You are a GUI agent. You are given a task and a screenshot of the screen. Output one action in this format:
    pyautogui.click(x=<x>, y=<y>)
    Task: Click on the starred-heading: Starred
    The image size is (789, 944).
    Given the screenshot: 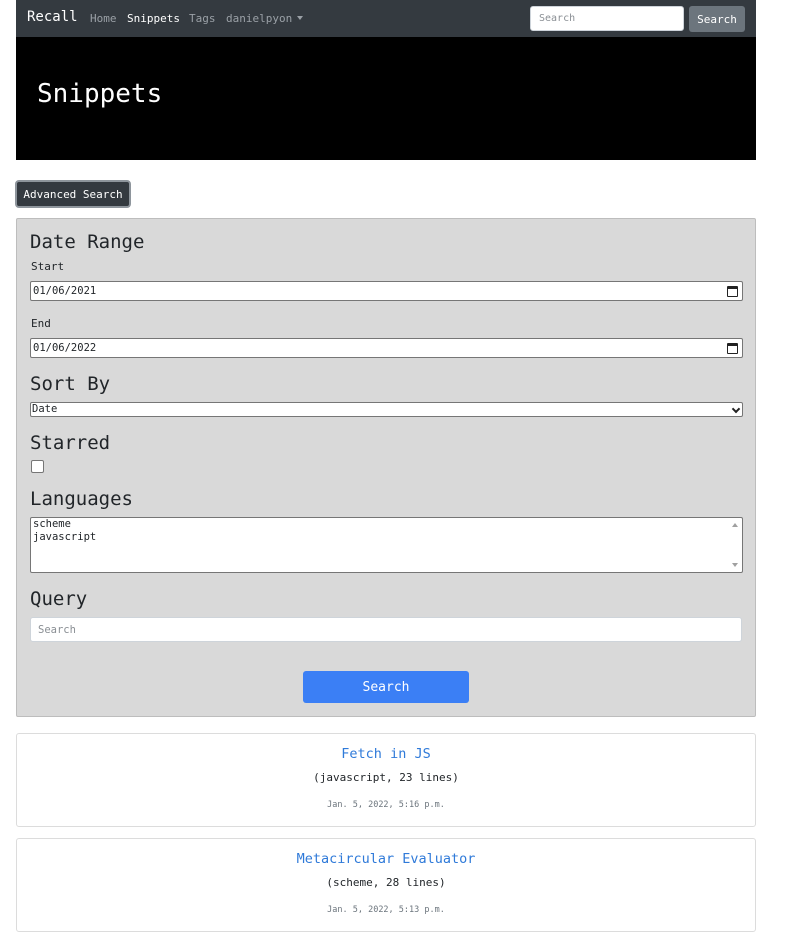 What is the action you would take?
    pyautogui.click(x=70, y=443)
    